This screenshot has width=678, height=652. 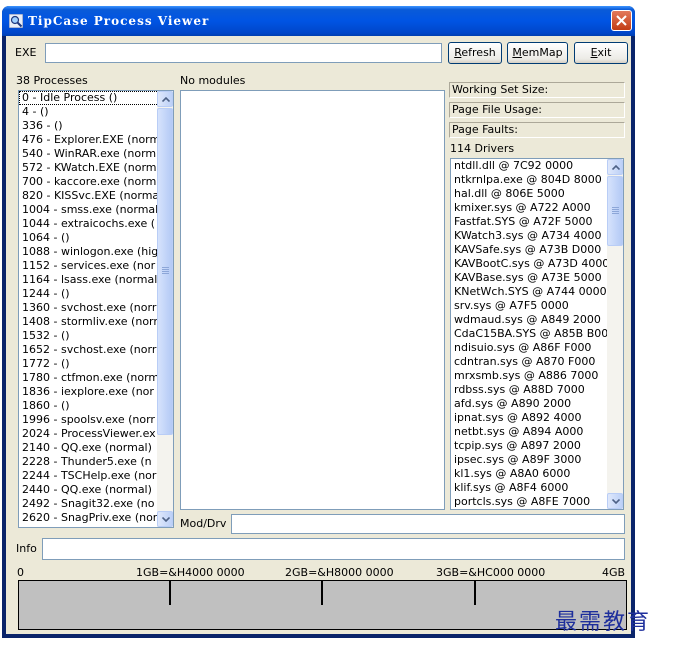 I want to click on process-list-item: 2620 - SnagPriv.exe (nor, so click(x=96, y=518).